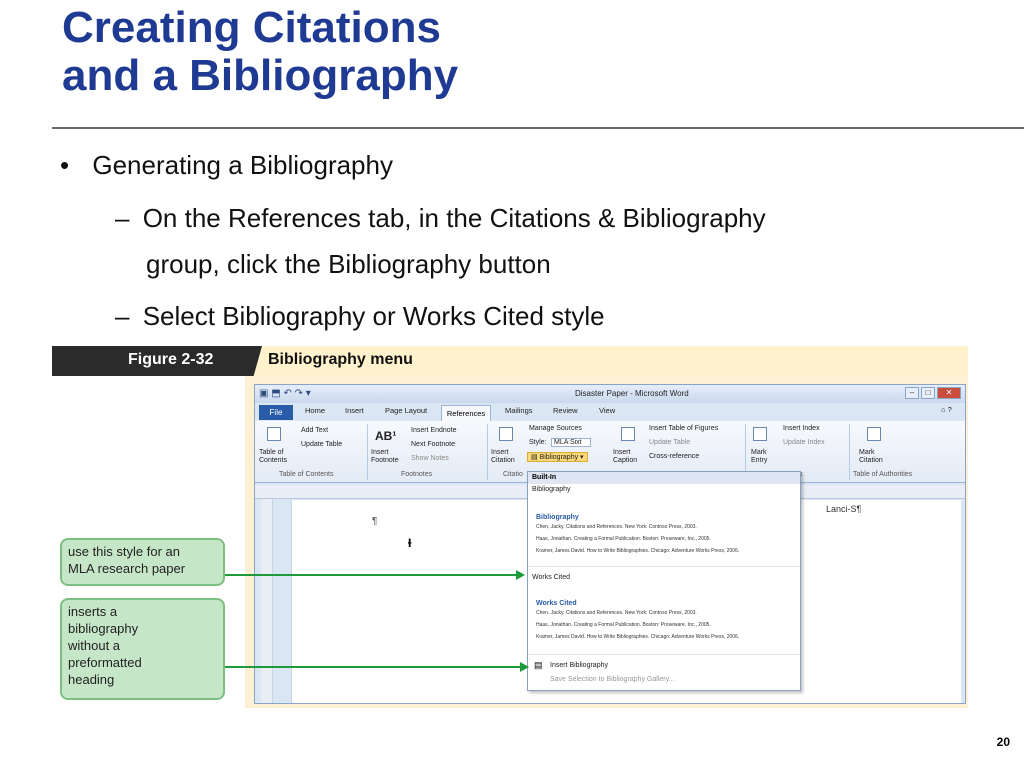 The height and width of the screenshot is (768, 1024). What do you see at coordinates (519, 410) in the screenshot?
I see `tab-mailings: Mailings` at bounding box center [519, 410].